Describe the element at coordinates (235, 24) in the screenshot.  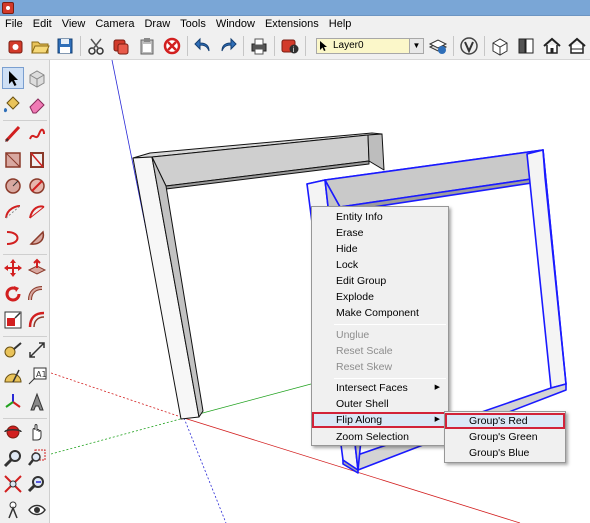
I see `menu-window: Window` at that location.